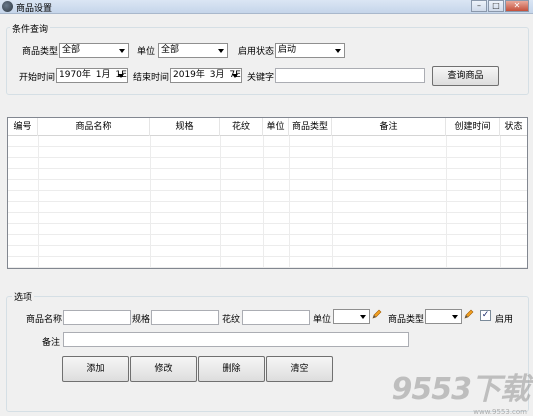 The width and height of the screenshot is (533, 416). I want to click on column-header-note: 备注, so click(389, 127).